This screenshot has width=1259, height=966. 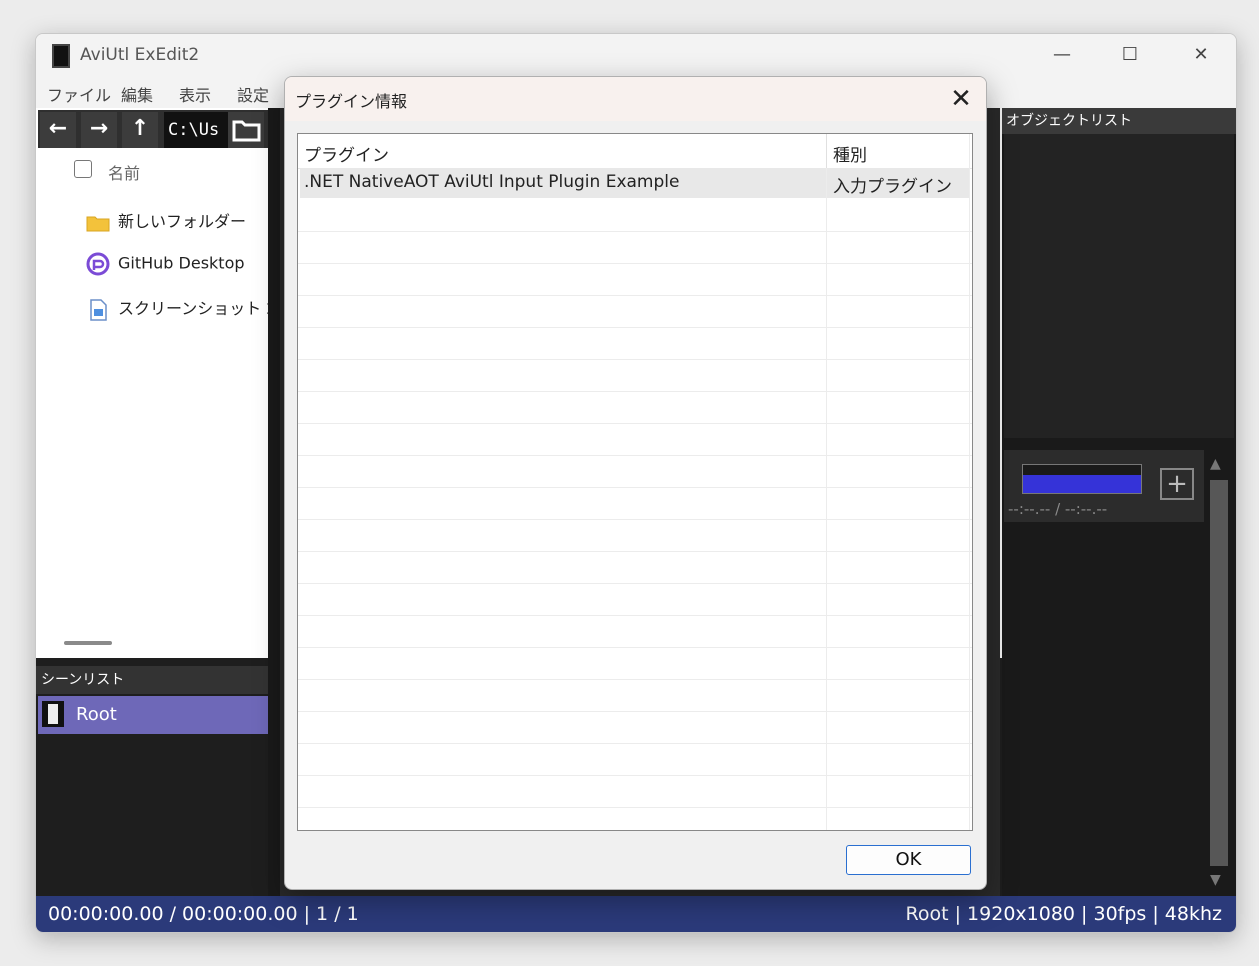 I want to click on title-bar: AviUtl ExEdit2 — ☐ ✕, so click(x=636, y=55).